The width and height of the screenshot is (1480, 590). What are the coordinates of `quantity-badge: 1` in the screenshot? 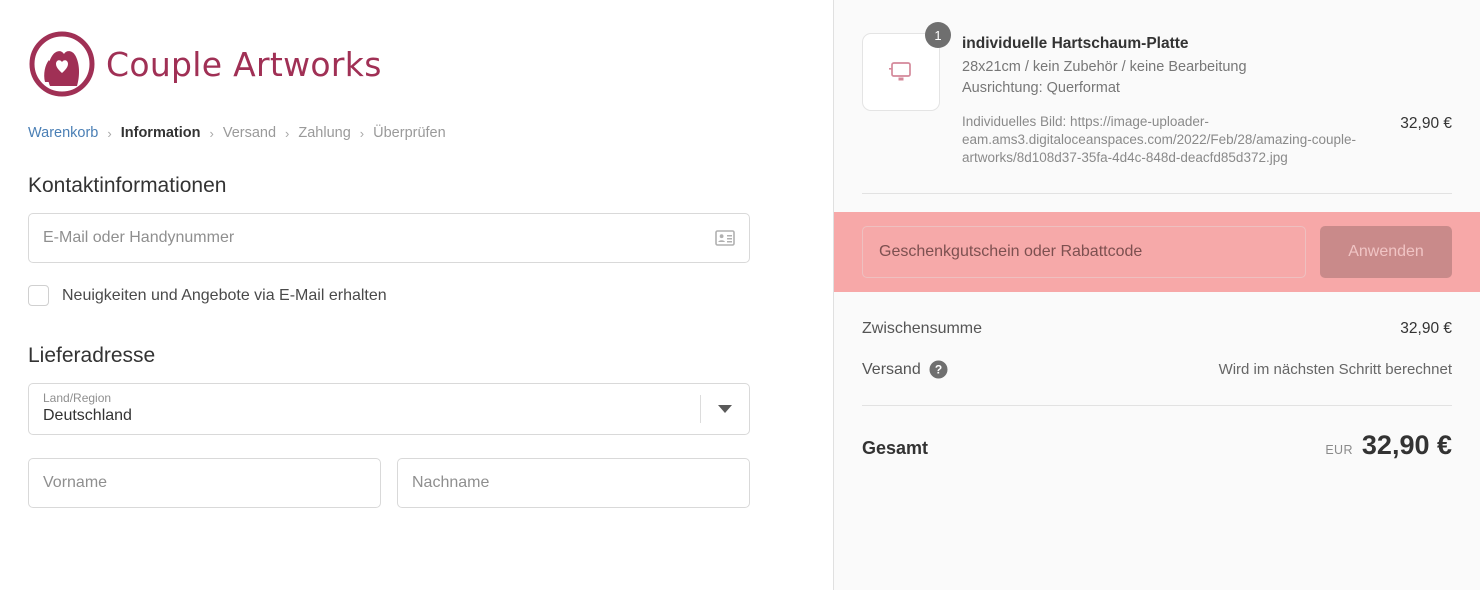 It's located at (938, 35).